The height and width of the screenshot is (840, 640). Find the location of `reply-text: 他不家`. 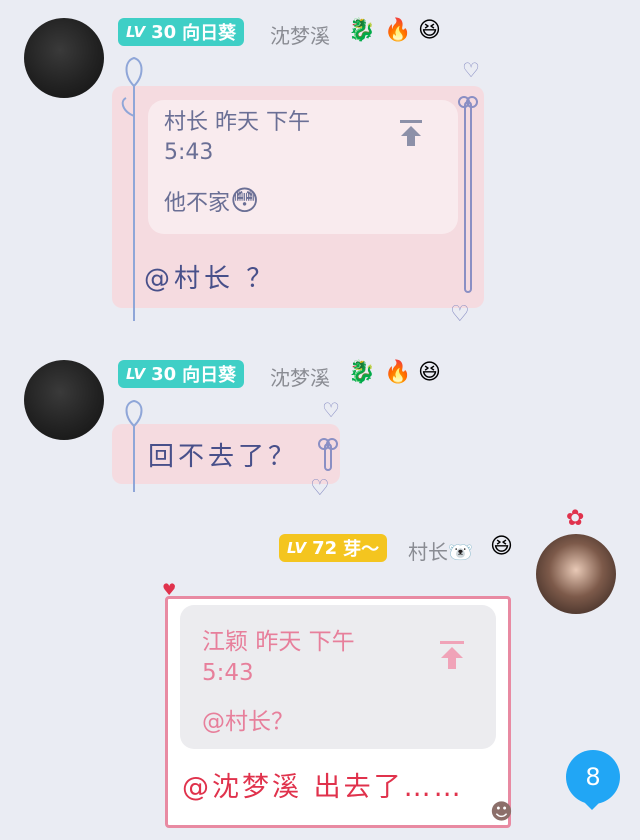

reply-text: 他不家 is located at coordinates (197, 203).